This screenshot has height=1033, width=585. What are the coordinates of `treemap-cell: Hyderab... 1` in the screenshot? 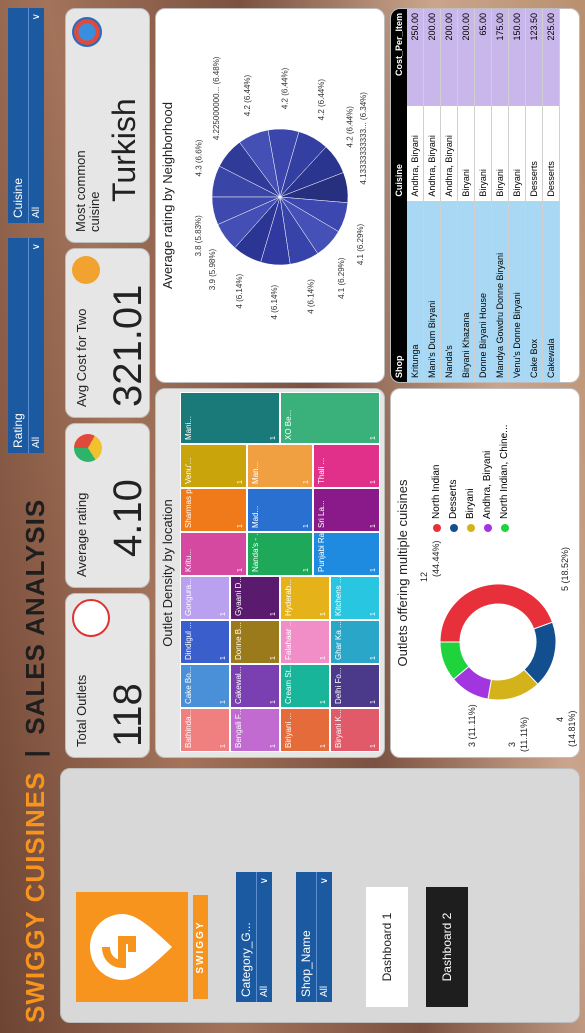 It's located at (305, 598).